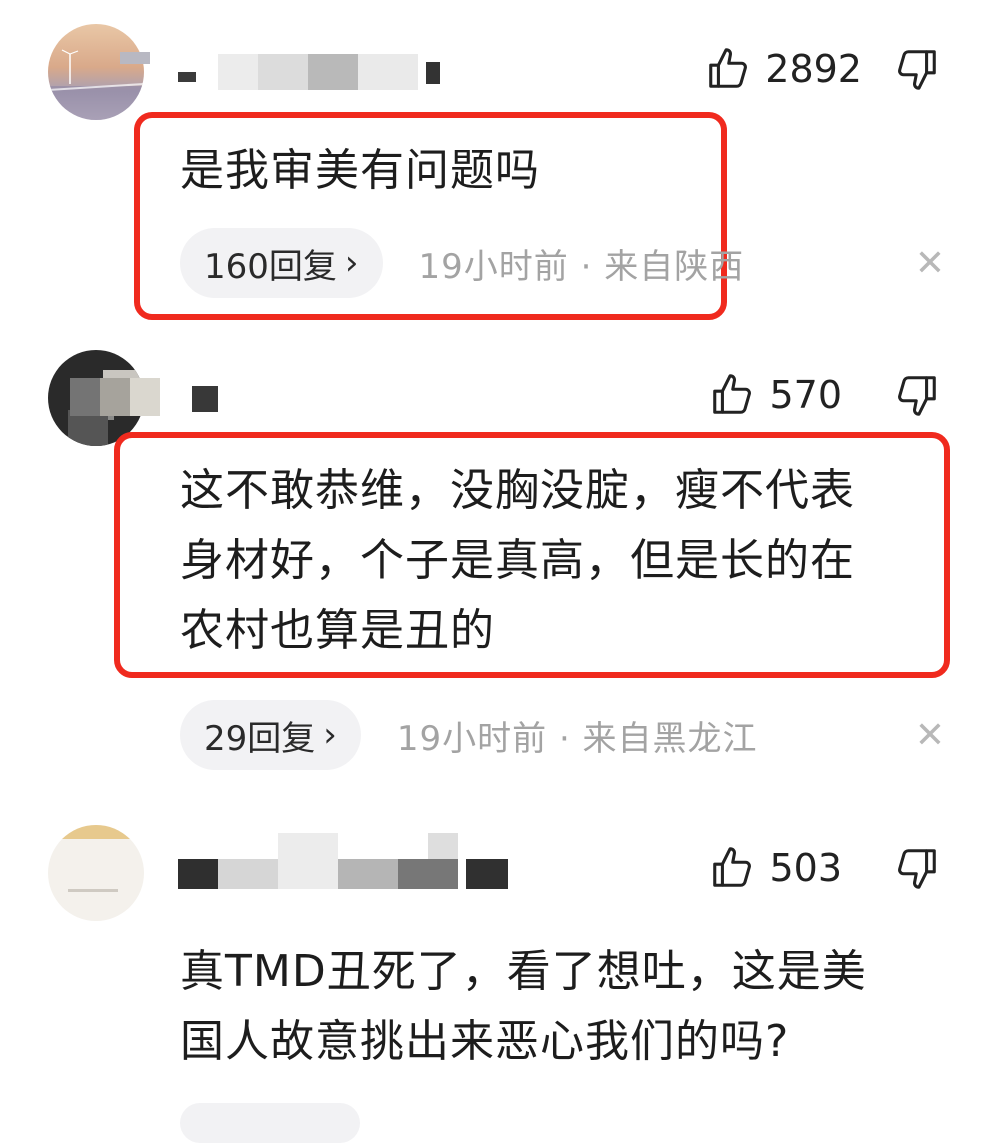 This screenshot has height=1143, width=1000. Describe the element at coordinates (581, 266) in the screenshot. I see `comment-meta: 19小时前 · 来自陕西` at that location.